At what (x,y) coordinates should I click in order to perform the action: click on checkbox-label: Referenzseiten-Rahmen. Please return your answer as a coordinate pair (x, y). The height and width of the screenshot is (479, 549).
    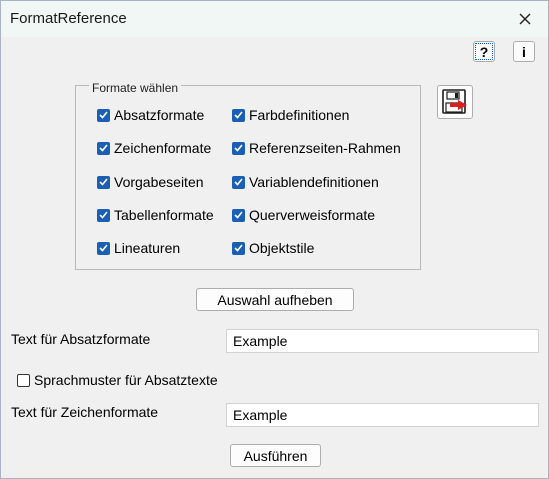
    Looking at the image, I should click on (325, 148).